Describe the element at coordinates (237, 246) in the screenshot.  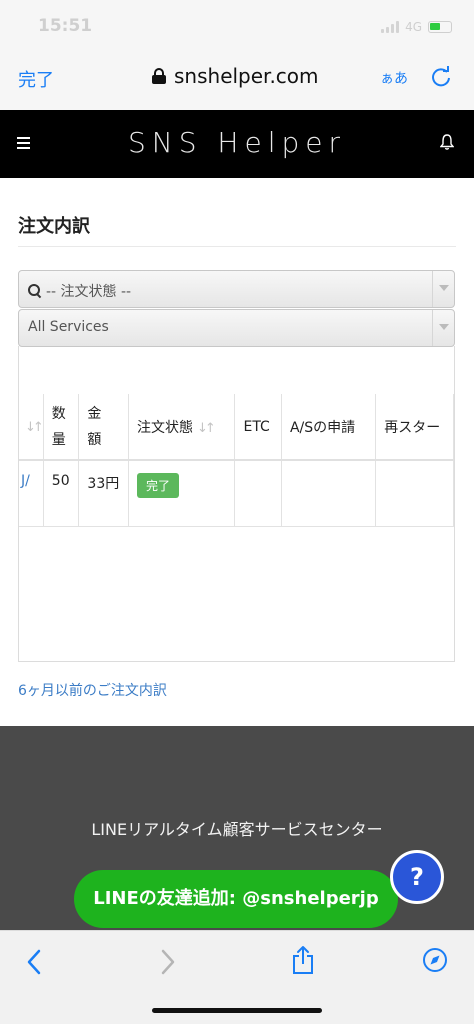
I see `title-divider` at that location.